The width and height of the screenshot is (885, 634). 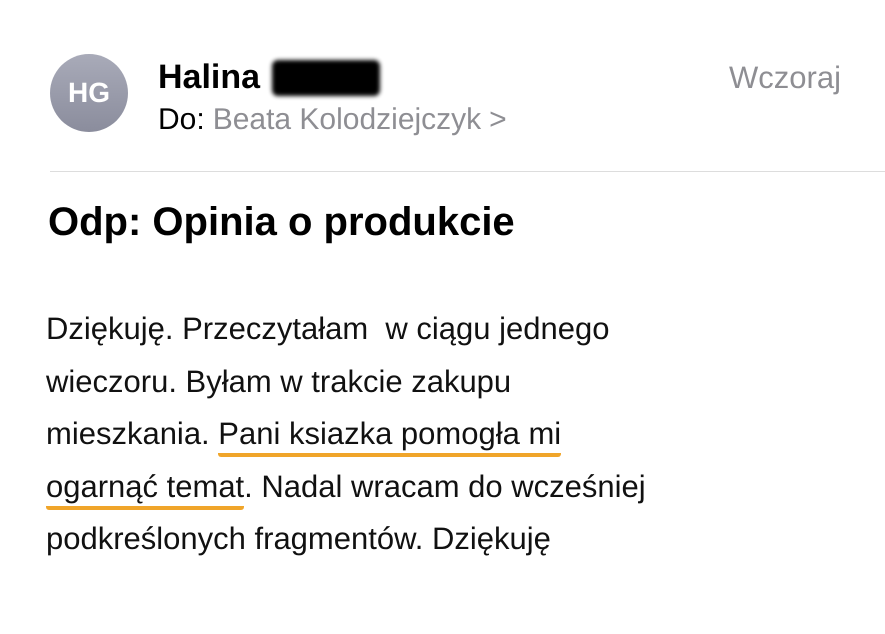 I want to click on message-subject: Odp: Opinia o produkcie, so click(x=282, y=222).